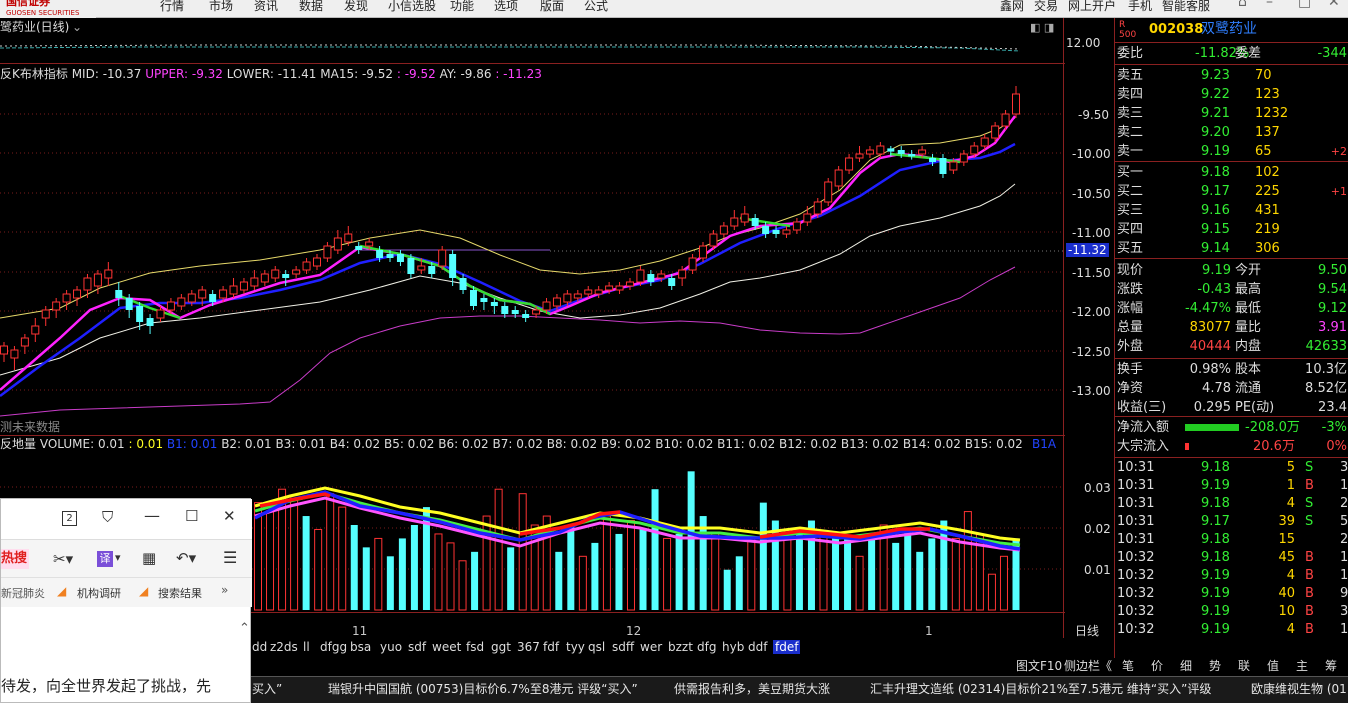 The height and width of the screenshot is (703, 1348). I want to click on stat-label: 净资, so click(1130, 388).